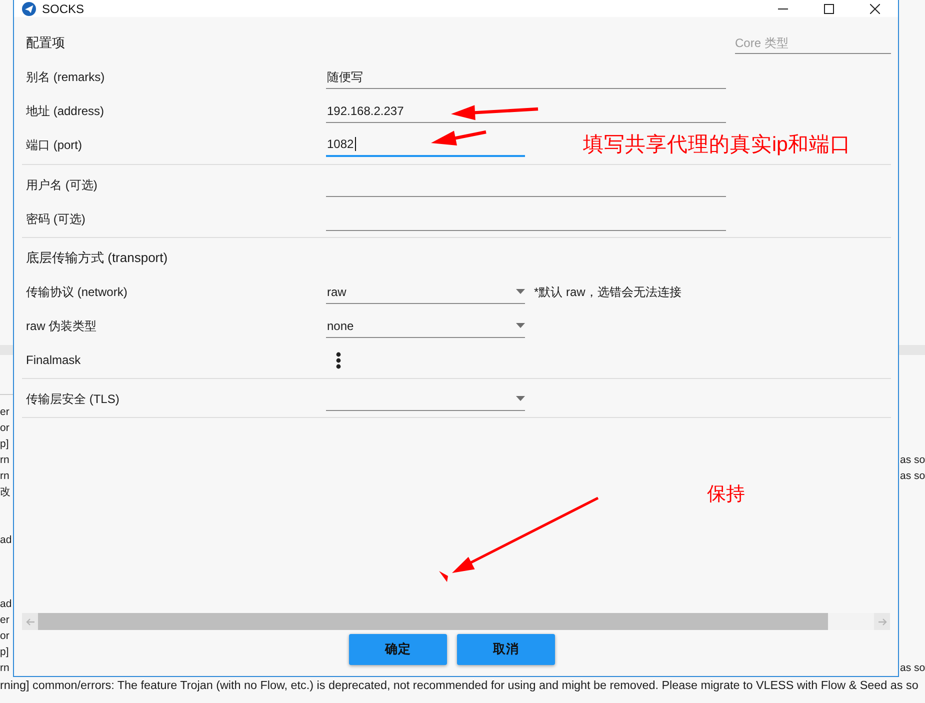 The image size is (925, 703). I want to click on cancel-button: 取消, so click(506, 649).